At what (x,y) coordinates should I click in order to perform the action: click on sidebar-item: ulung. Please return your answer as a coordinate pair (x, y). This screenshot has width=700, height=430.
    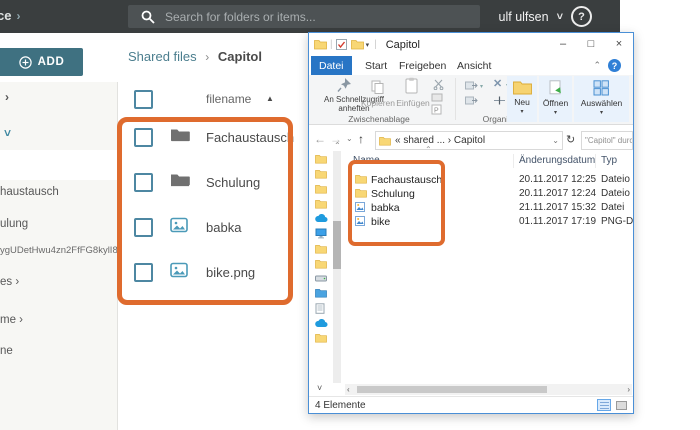
    Looking at the image, I should click on (58, 224).